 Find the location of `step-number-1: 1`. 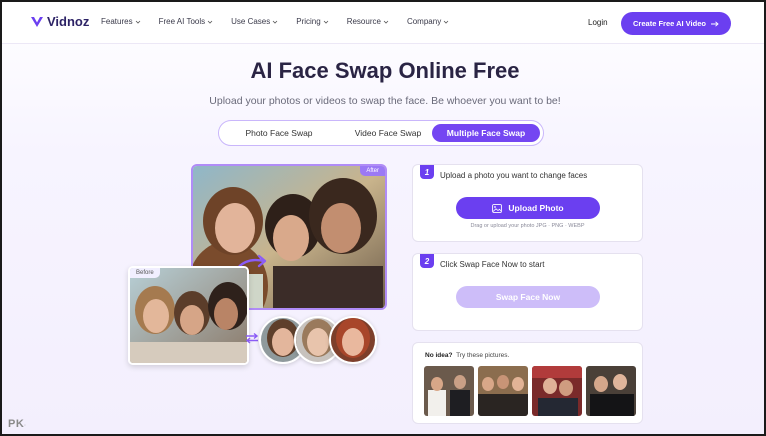

step-number-1: 1 is located at coordinates (427, 172).